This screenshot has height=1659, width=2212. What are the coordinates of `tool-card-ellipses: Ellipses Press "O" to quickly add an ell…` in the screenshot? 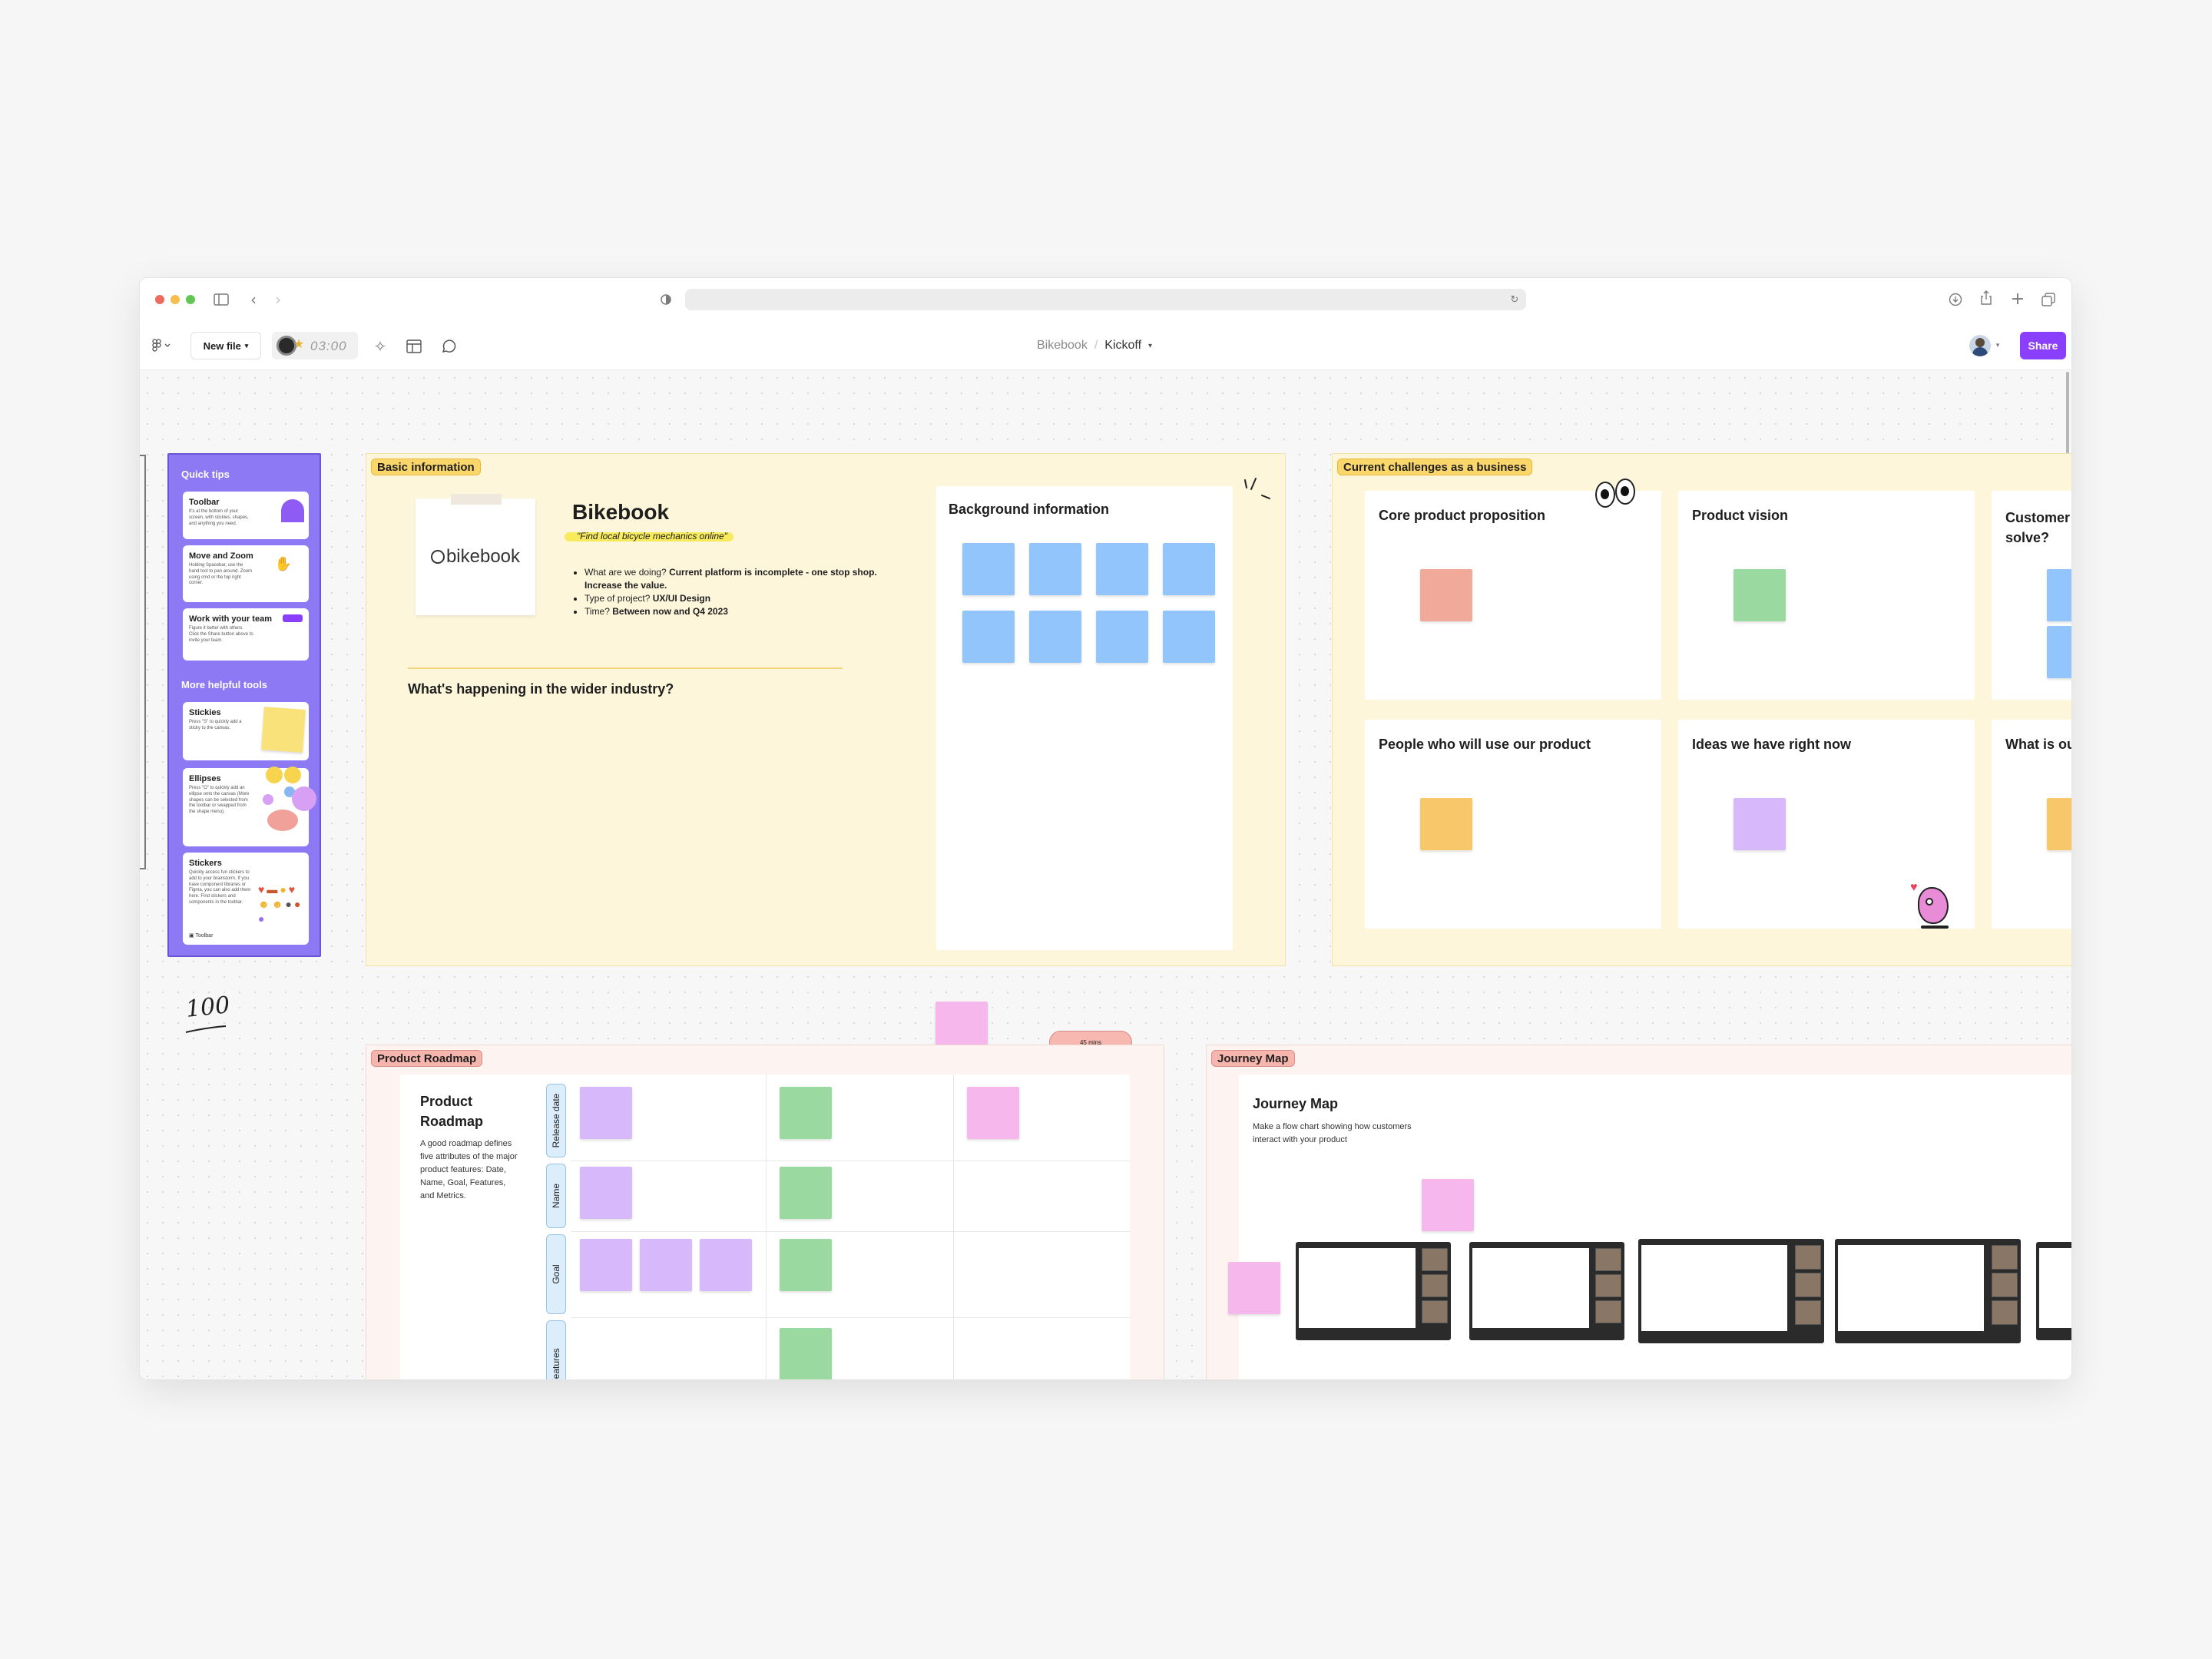 It's located at (249, 807).